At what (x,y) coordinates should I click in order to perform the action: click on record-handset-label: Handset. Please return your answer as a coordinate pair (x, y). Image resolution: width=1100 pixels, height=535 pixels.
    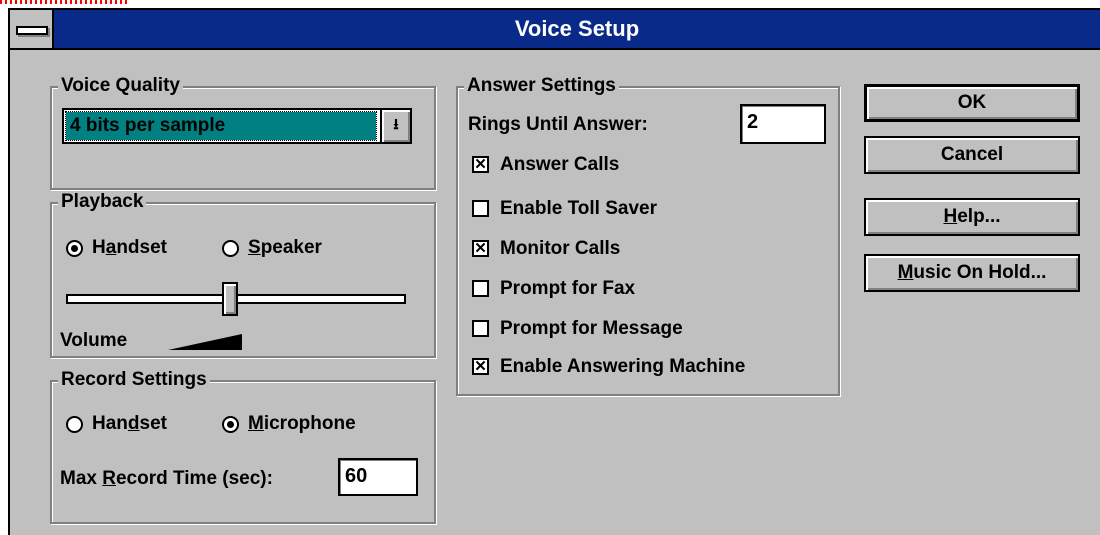
    Looking at the image, I should click on (129, 424).